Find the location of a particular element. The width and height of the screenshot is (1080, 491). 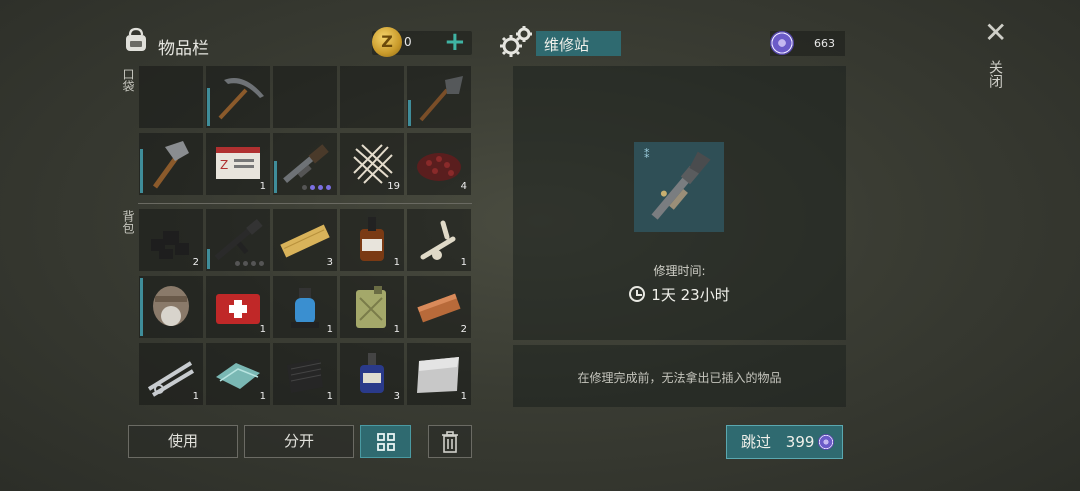

repair-item-slot: ⁑ is located at coordinates (679, 187).